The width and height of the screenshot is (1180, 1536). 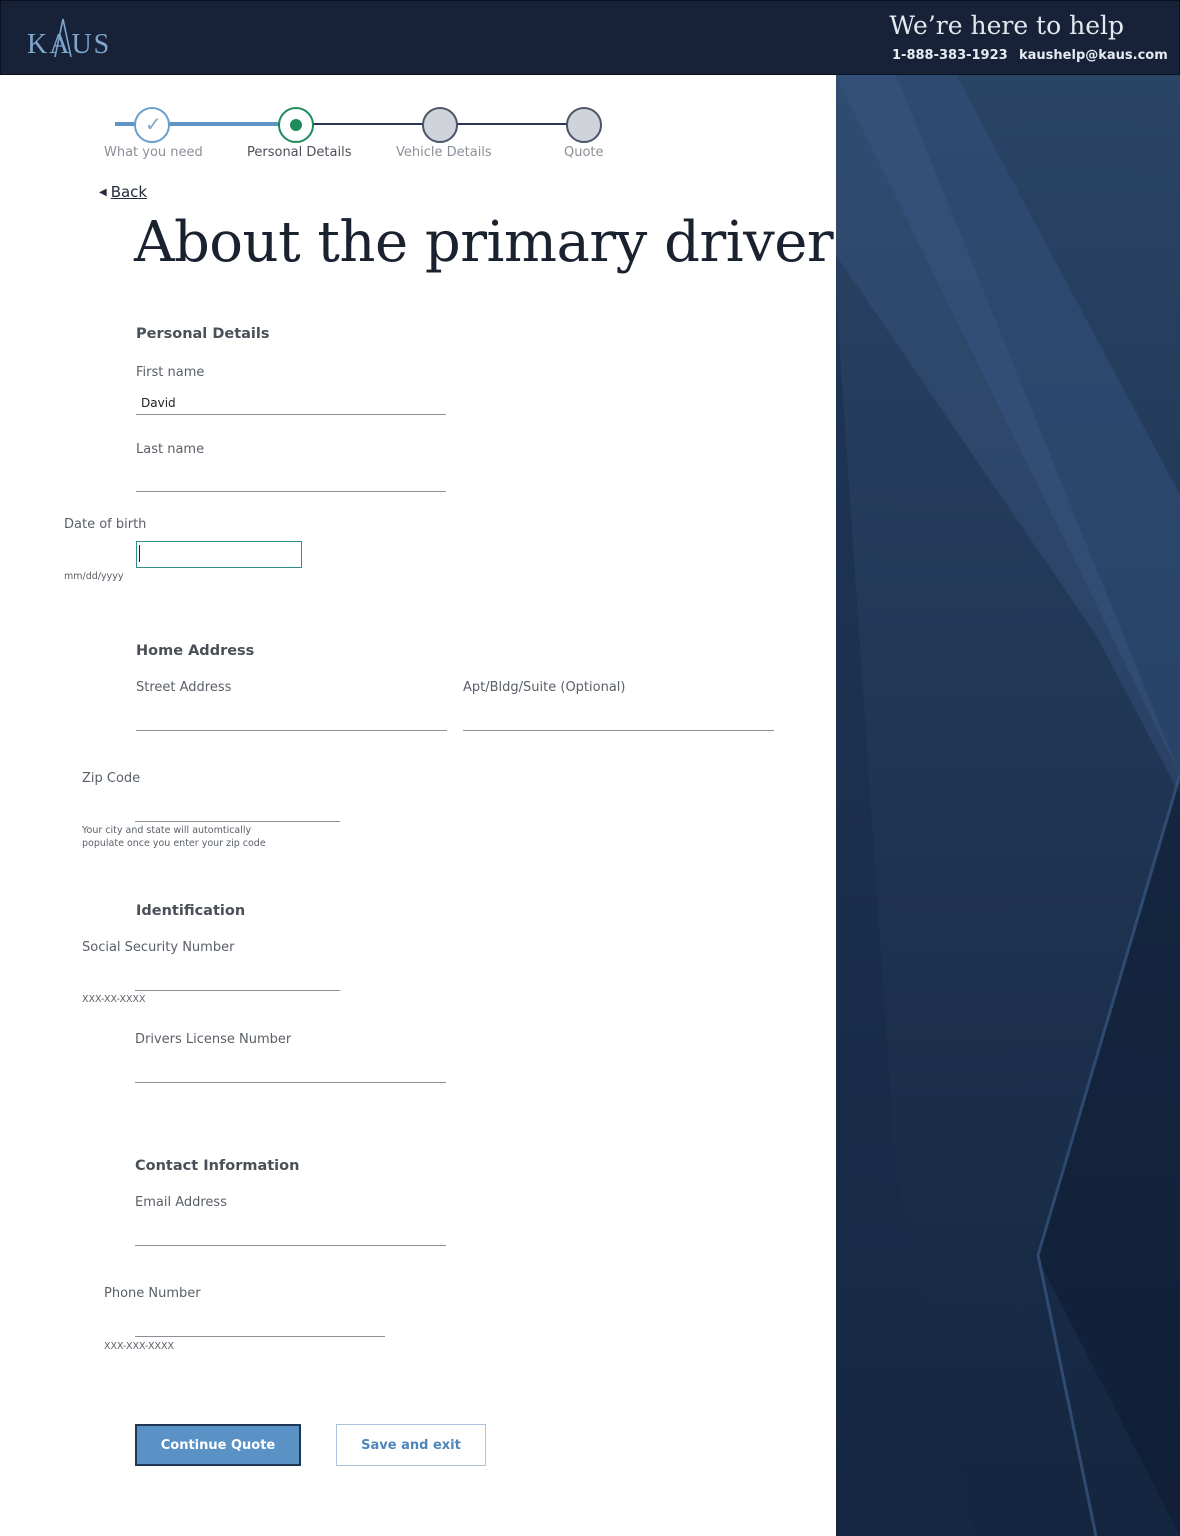 What do you see at coordinates (484, 242) in the screenshot?
I see `page-title: About the primary driver` at bounding box center [484, 242].